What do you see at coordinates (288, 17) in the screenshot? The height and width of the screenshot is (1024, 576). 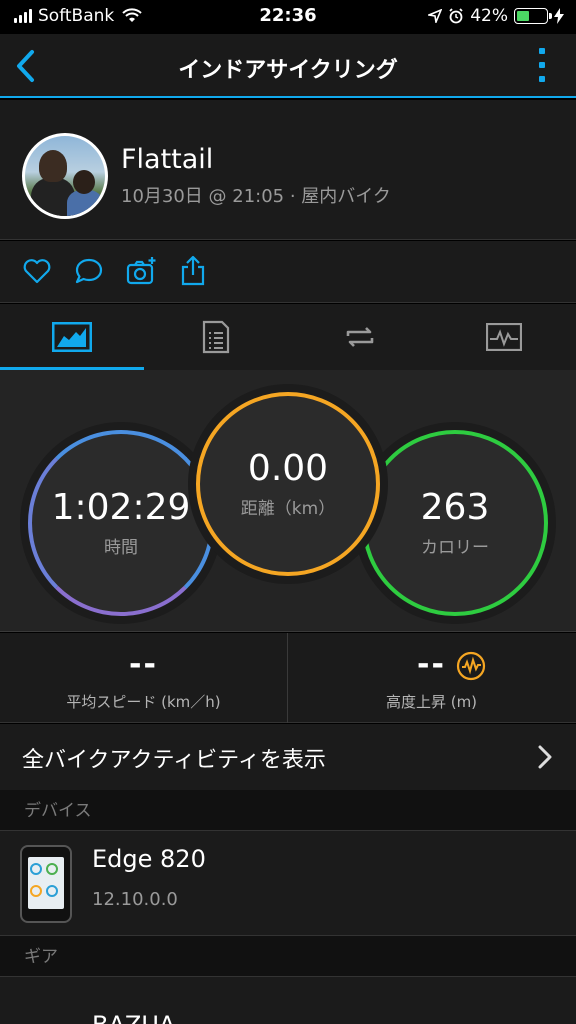 I see `status-bar: SoftBank 22:36 42%` at bounding box center [288, 17].